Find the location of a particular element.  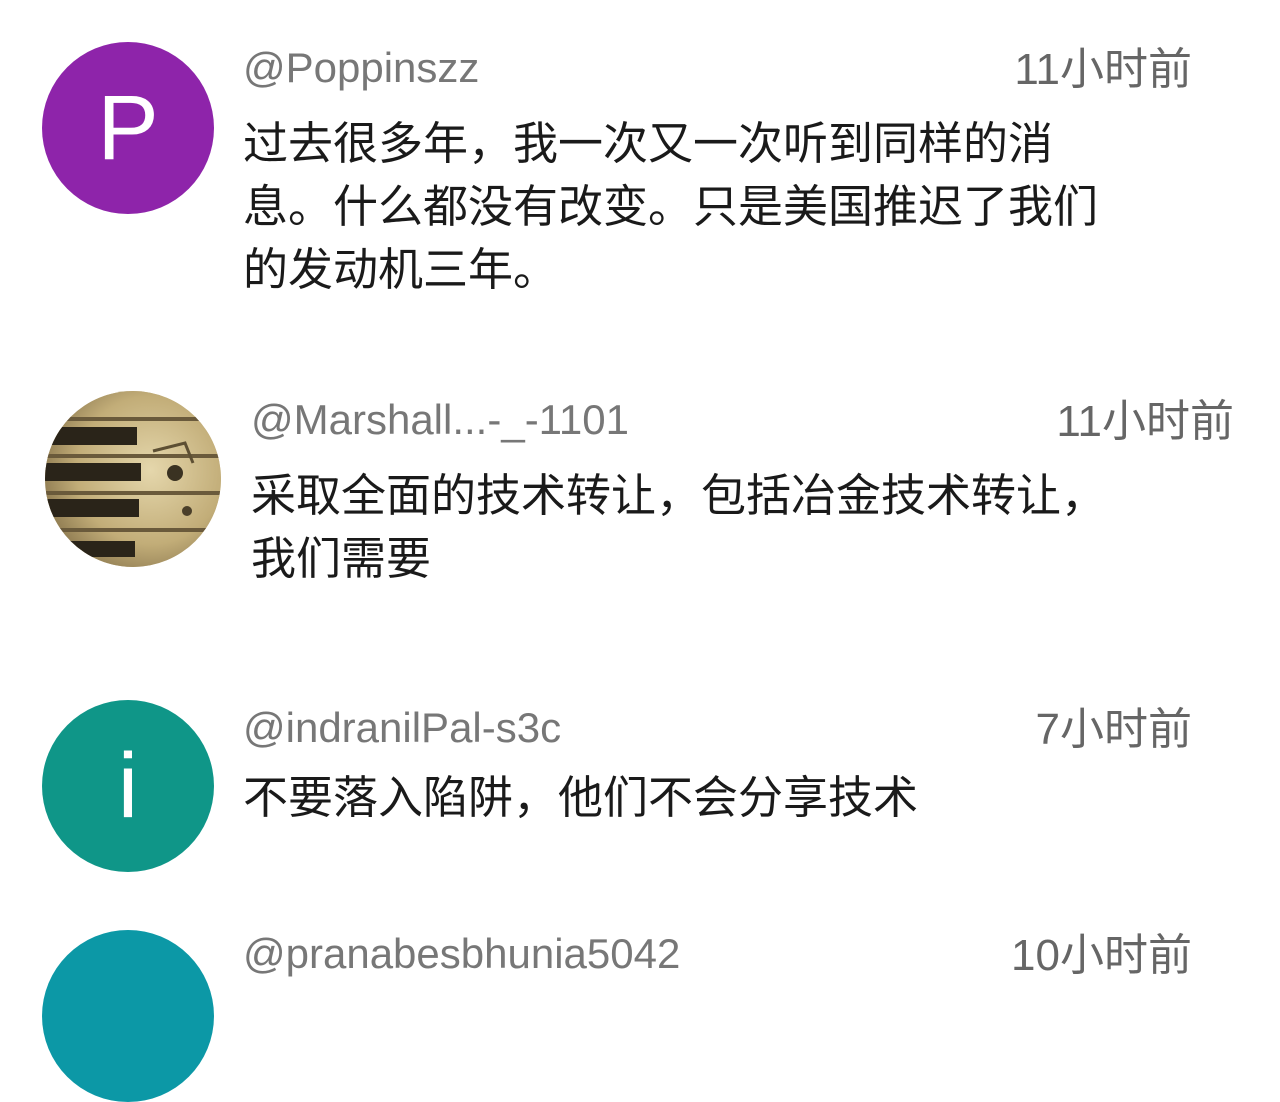

avatar-letter: P is located at coordinates (128, 128).